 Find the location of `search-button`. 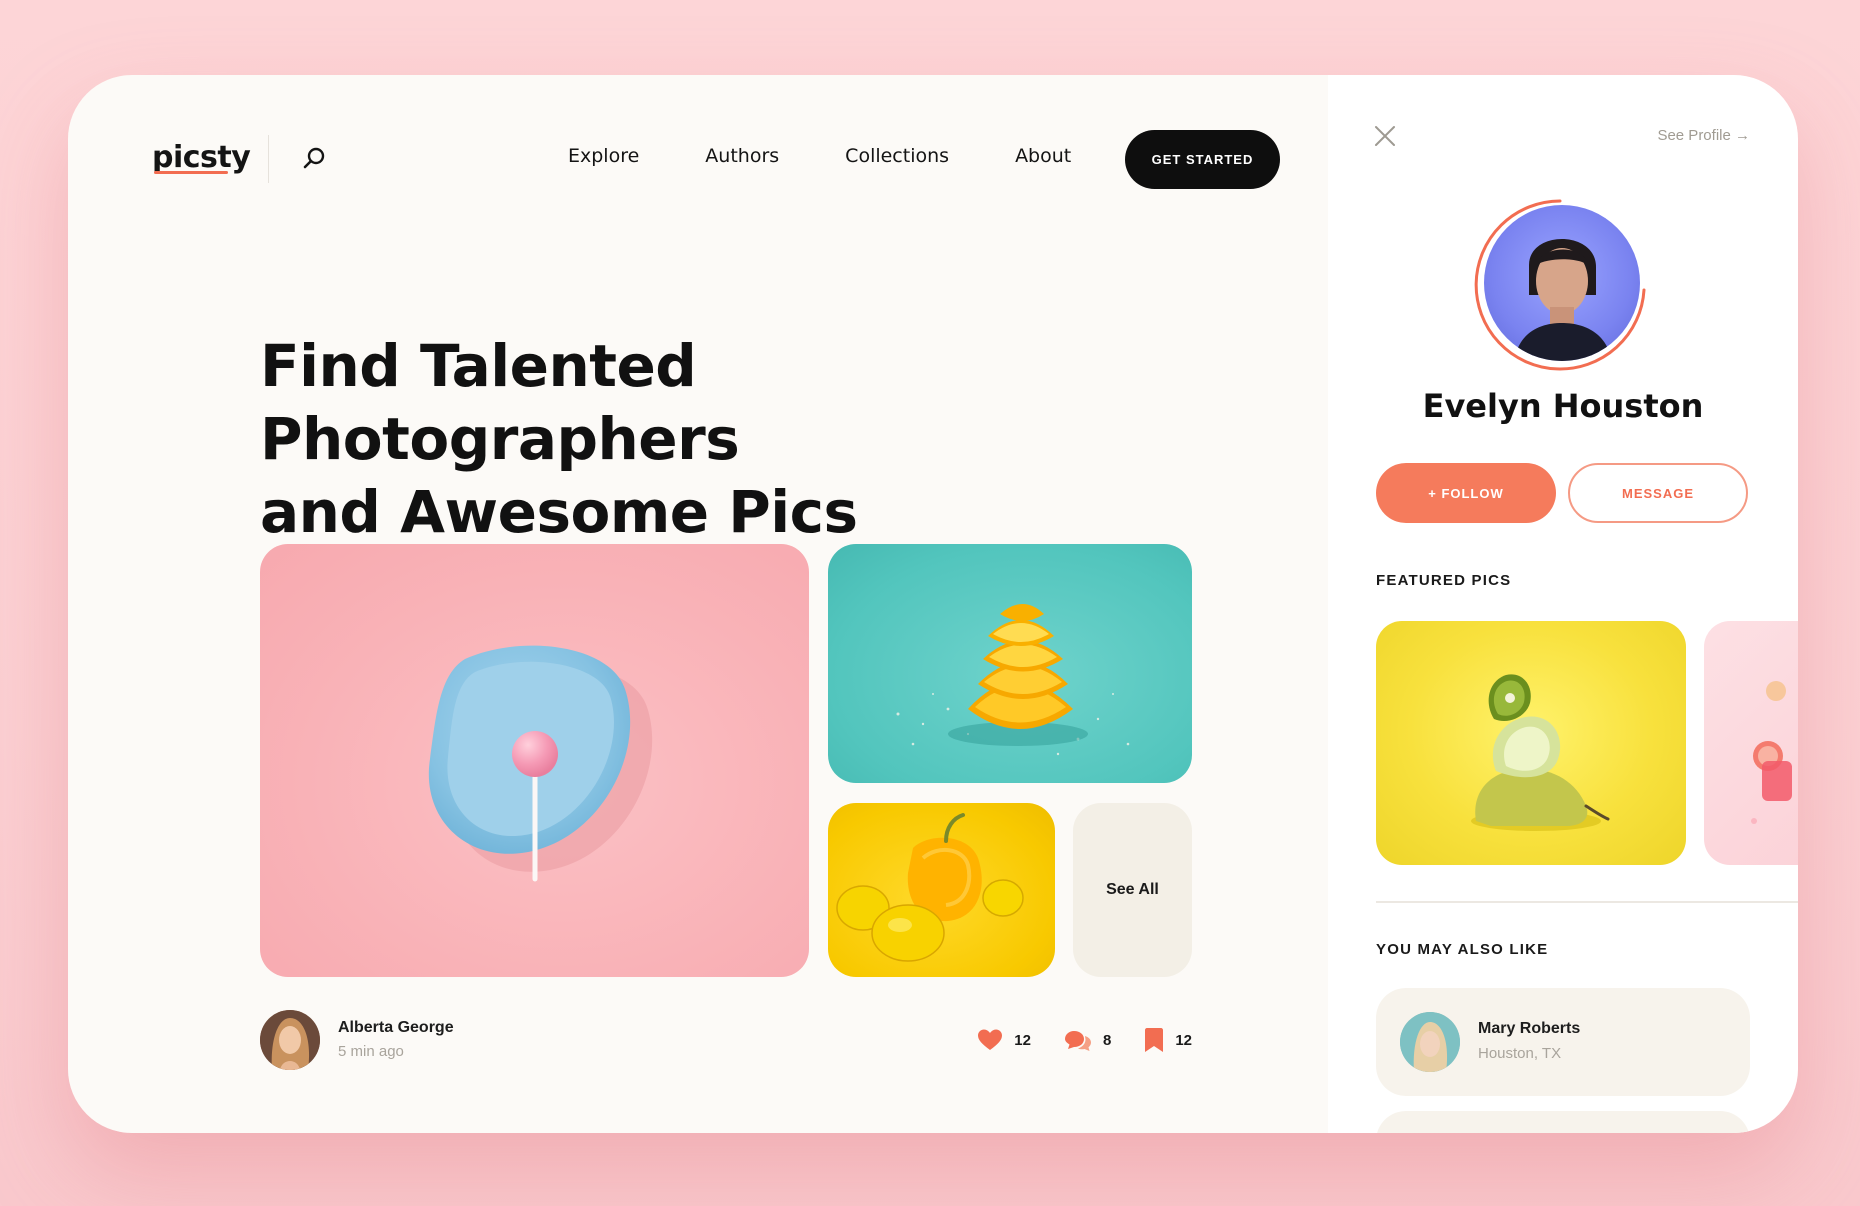

search-button is located at coordinates (314, 159).